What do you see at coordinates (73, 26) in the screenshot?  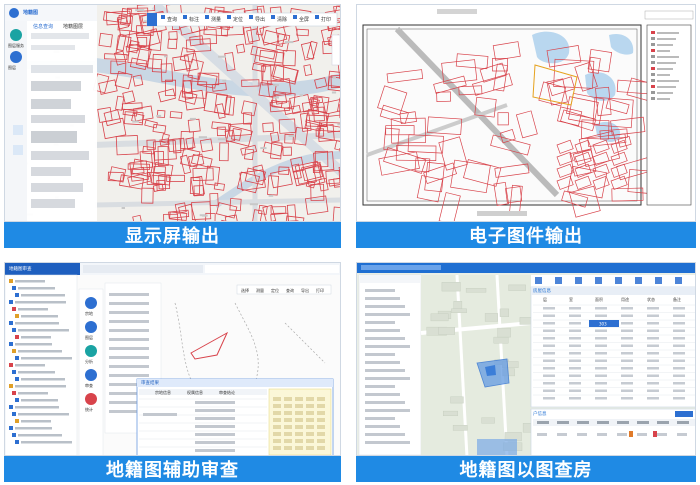 I see `tab-layers: 地籍图层` at bounding box center [73, 26].